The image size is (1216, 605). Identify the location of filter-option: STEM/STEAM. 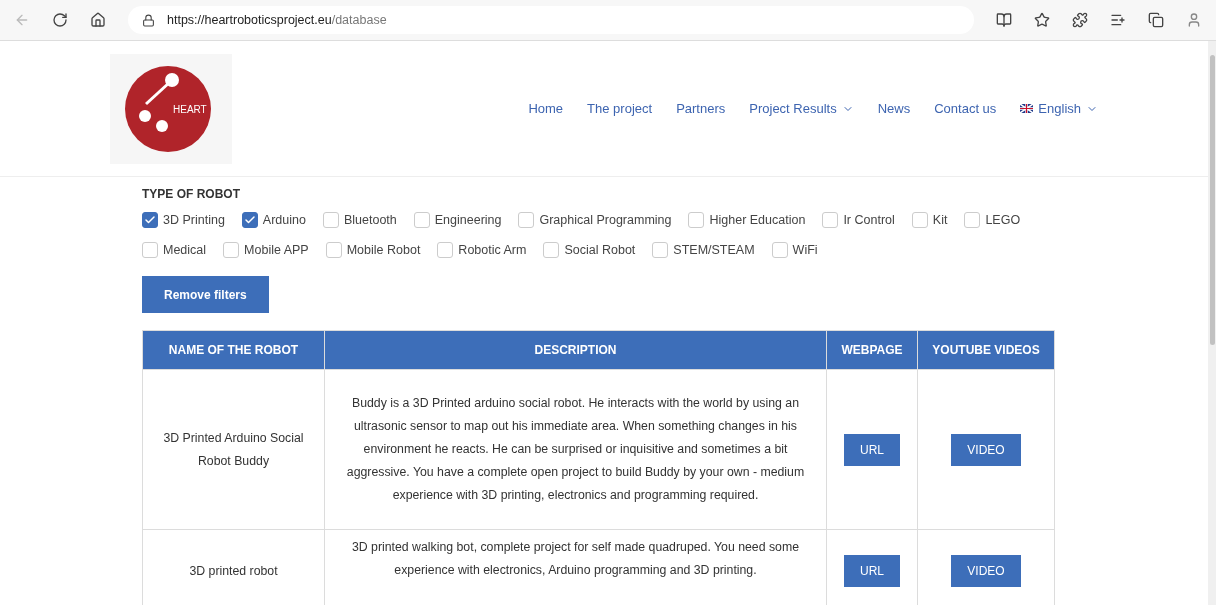
(703, 250).